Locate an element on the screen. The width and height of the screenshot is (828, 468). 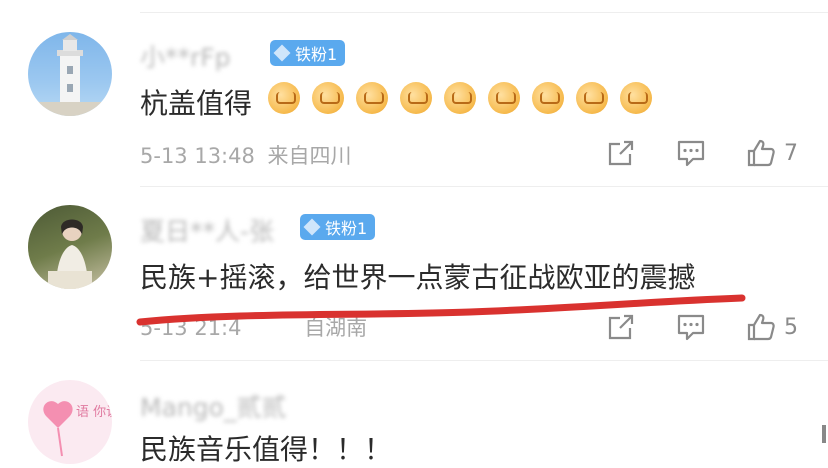
avatar: 语 你说 is located at coordinates (70, 422).